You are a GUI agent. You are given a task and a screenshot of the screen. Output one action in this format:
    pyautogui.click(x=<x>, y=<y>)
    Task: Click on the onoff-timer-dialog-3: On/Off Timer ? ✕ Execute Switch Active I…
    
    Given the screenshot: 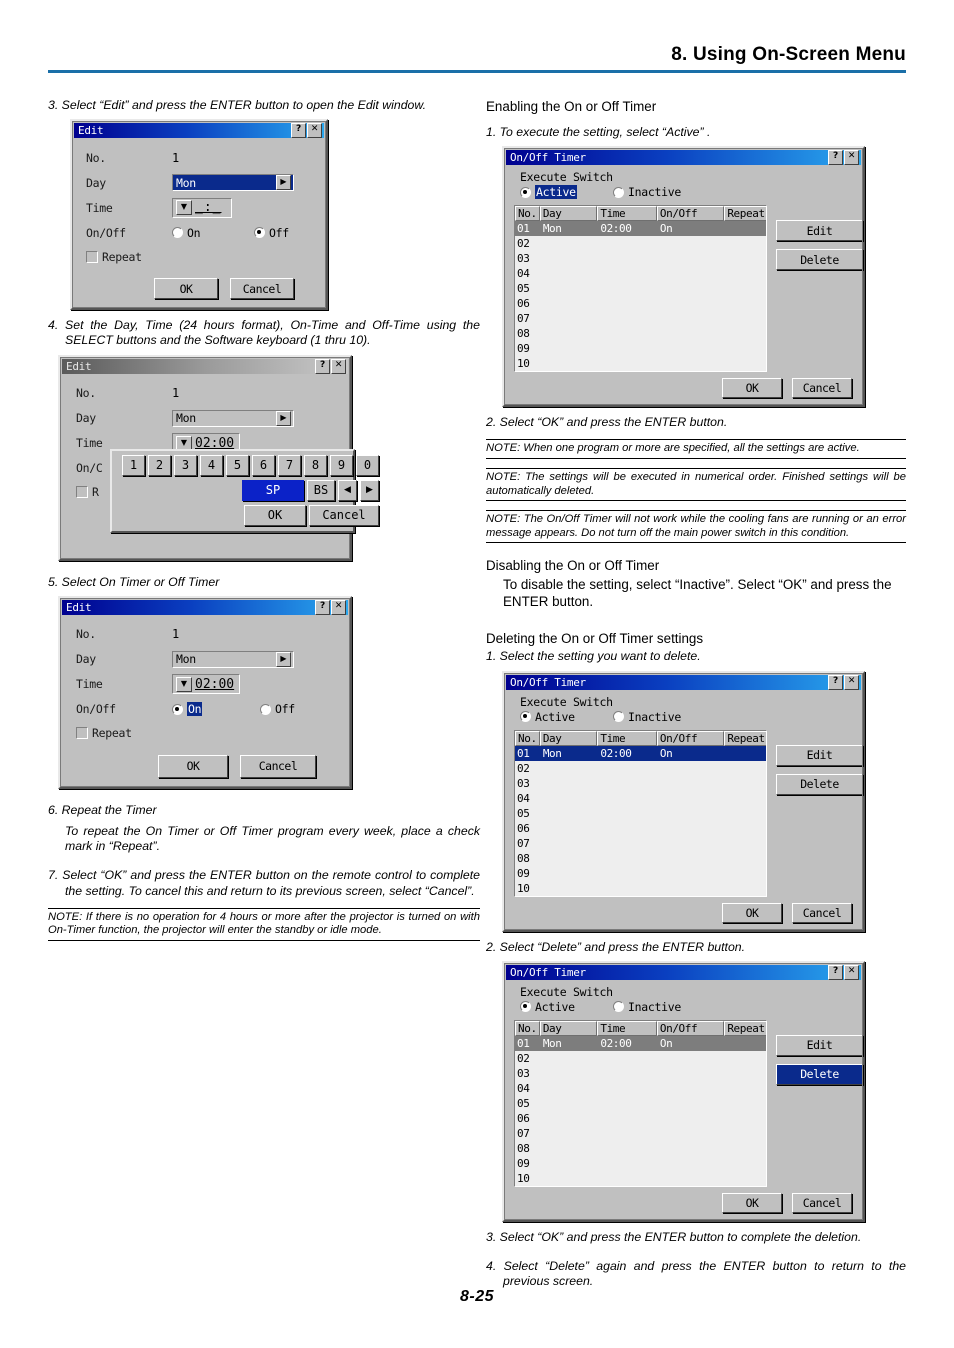 What is the action you would take?
    pyautogui.click(x=683, y=1091)
    